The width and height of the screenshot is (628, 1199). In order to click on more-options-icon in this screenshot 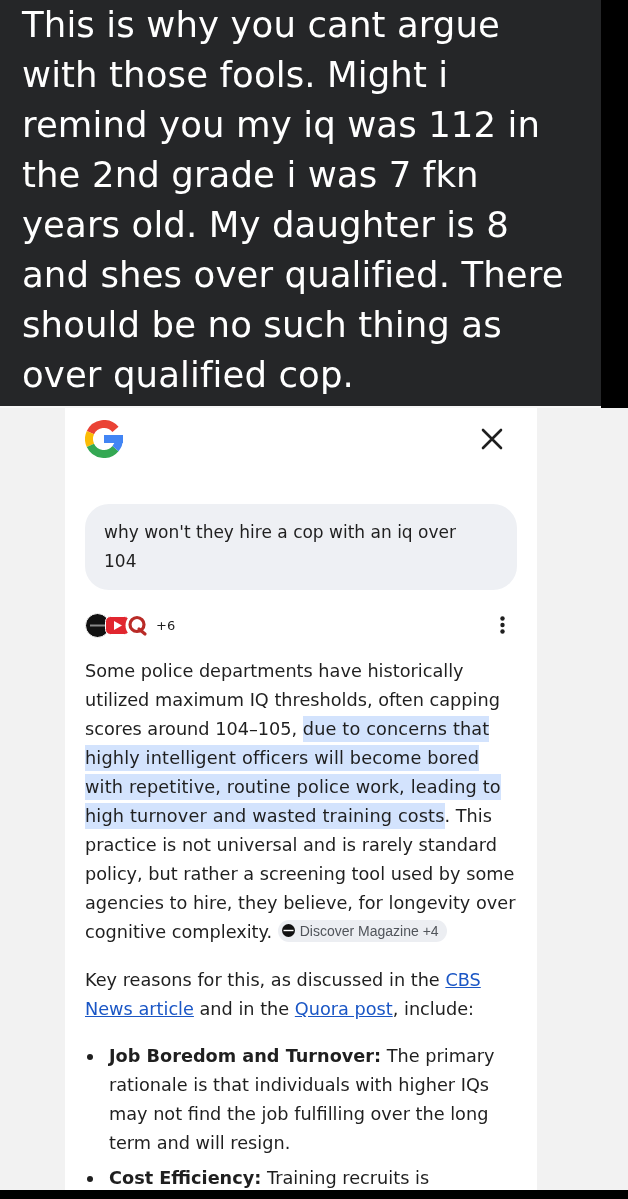, I will do `click(502, 625)`.